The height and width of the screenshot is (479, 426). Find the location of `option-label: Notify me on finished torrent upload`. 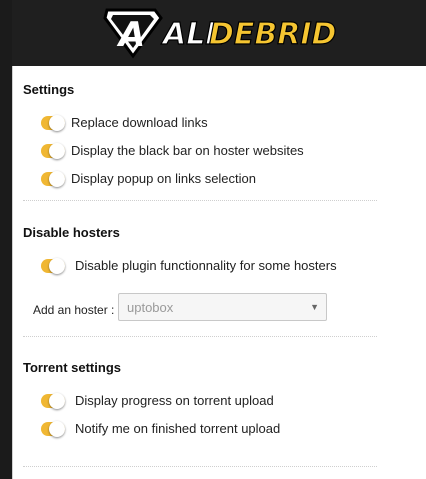

option-label: Notify me on finished torrent upload is located at coordinates (178, 428).